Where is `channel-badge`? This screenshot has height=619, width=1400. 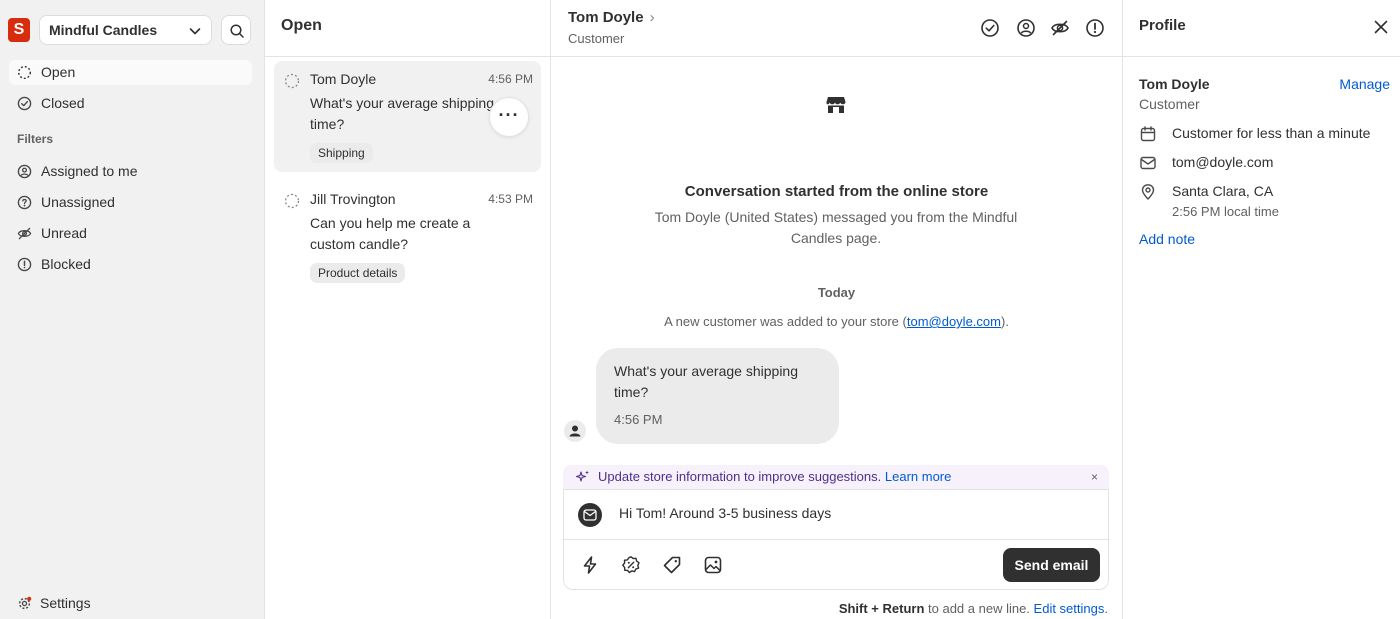 channel-badge is located at coordinates (590, 515).